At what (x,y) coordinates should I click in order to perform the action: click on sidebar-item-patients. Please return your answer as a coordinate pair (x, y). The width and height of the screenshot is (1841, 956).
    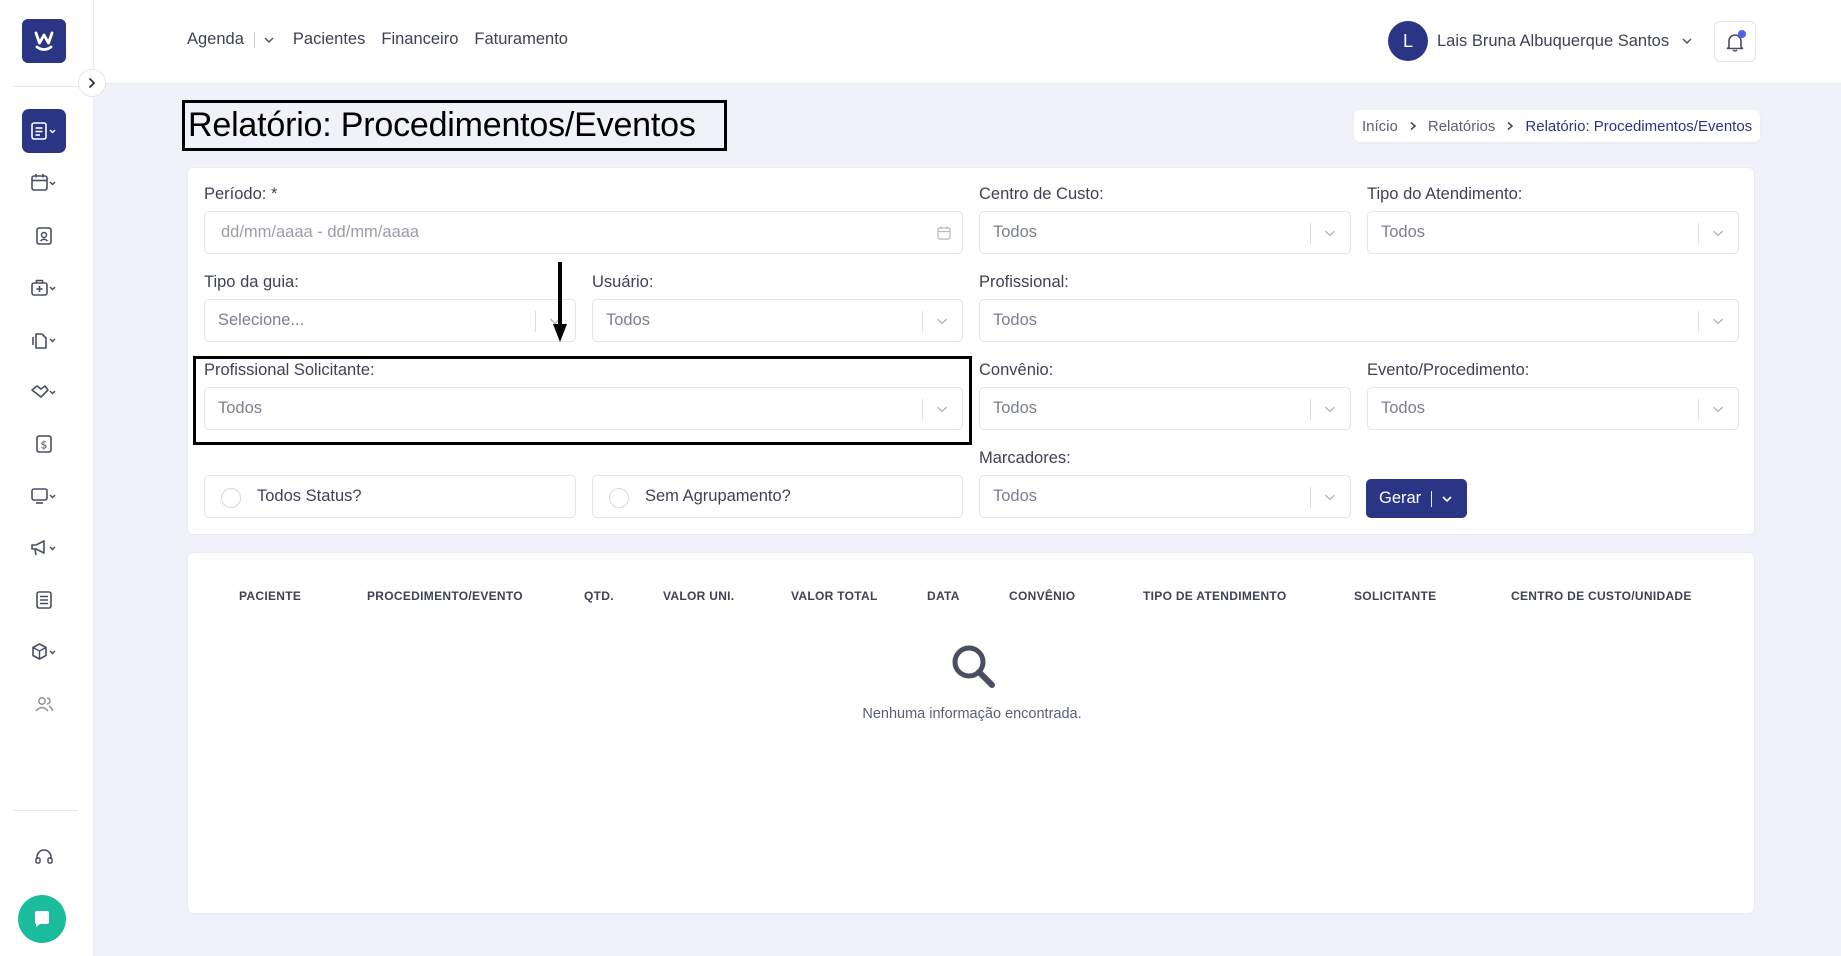
    Looking at the image, I should click on (44, 236).